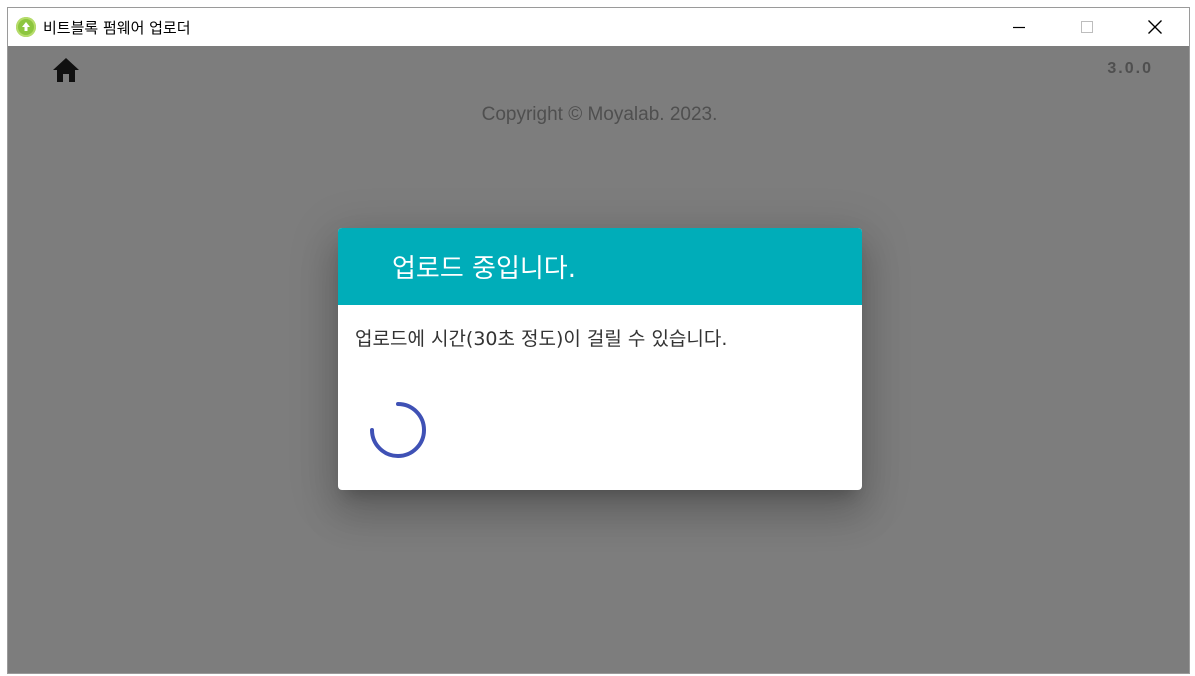 Image resolution: width=1195 pixels, height=676 pixels. I want to click on dialog-title: 업로드 중입니다., so click(484, 269).